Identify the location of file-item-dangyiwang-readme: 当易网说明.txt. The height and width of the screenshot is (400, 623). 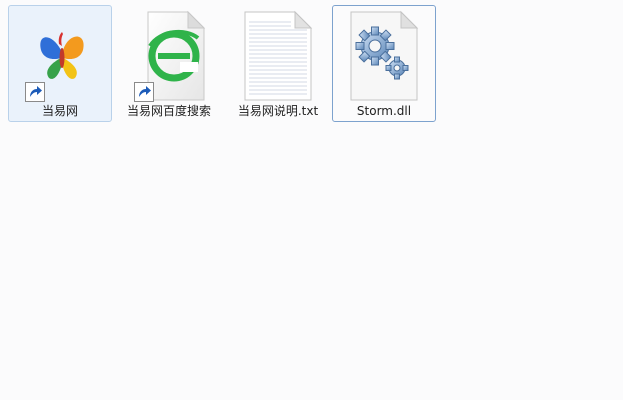
(278, 63).